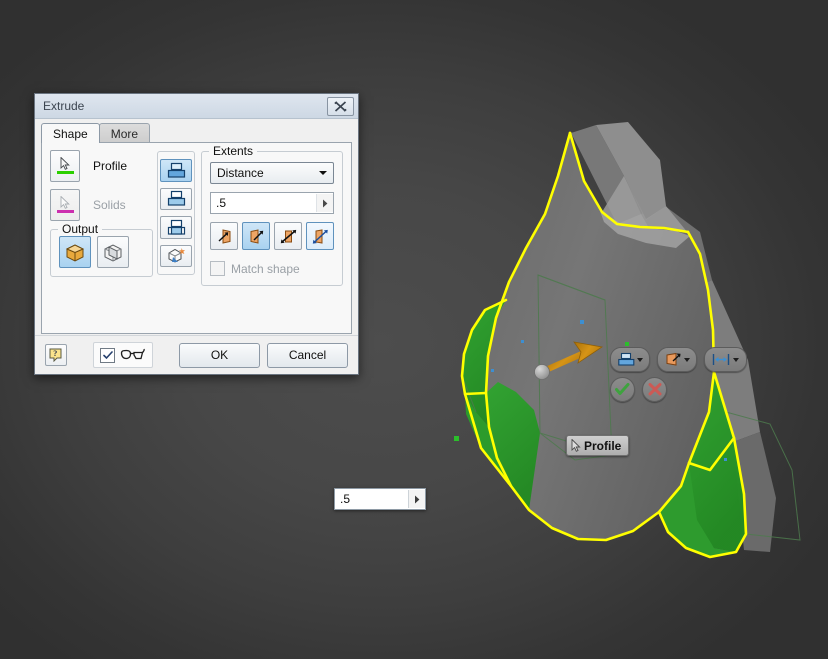  I want to click on operation-new-solid-button, so click(176, 255).